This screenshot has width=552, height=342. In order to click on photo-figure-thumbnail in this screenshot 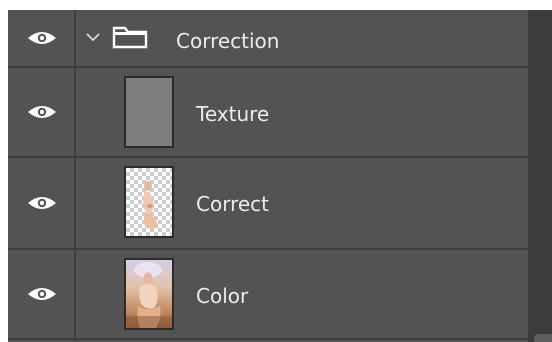, I will do `click(149, 294)`.